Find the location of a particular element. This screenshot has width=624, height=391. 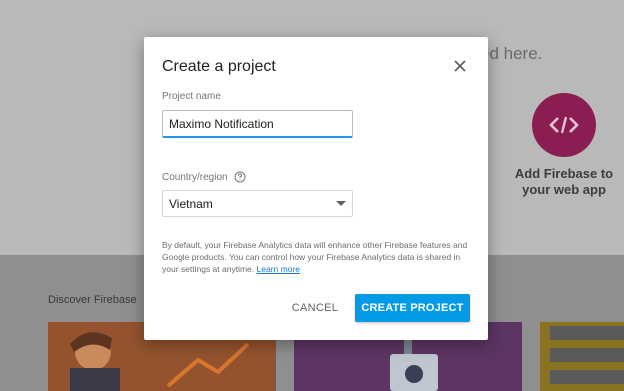

close-icon is located at coordinates (460, 66).